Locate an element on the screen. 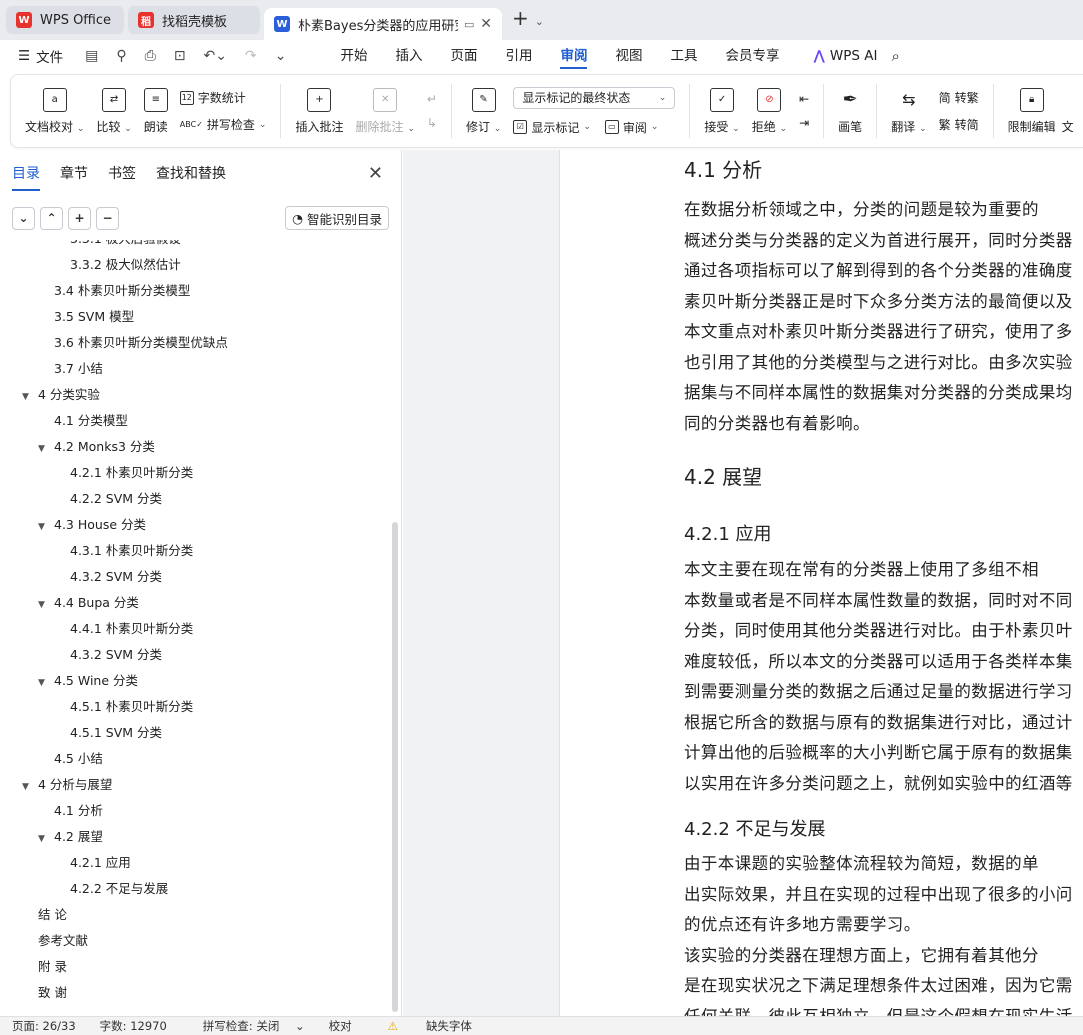 The image size is (1083, 1035). toc-item: 4.2.2 不足与发展 is located at coordinates (119, 889).